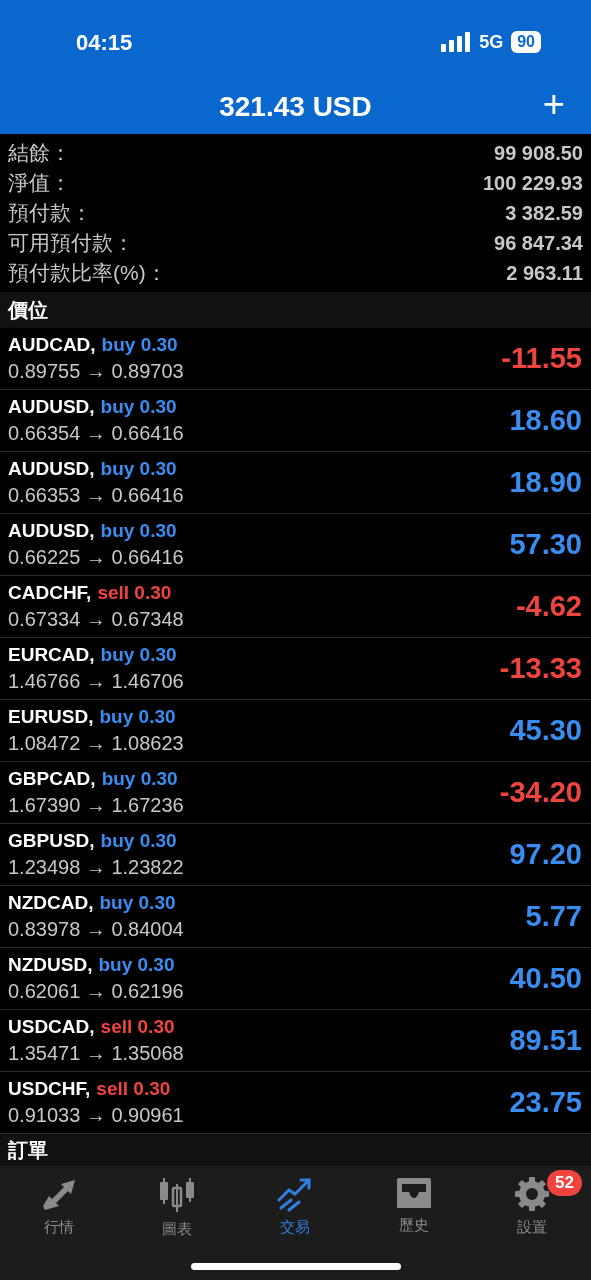 The image size is (591, 1280). Describe the element at coordinates (549, 606) in the screenshot. I see `profit-value: -4.62` at that location.